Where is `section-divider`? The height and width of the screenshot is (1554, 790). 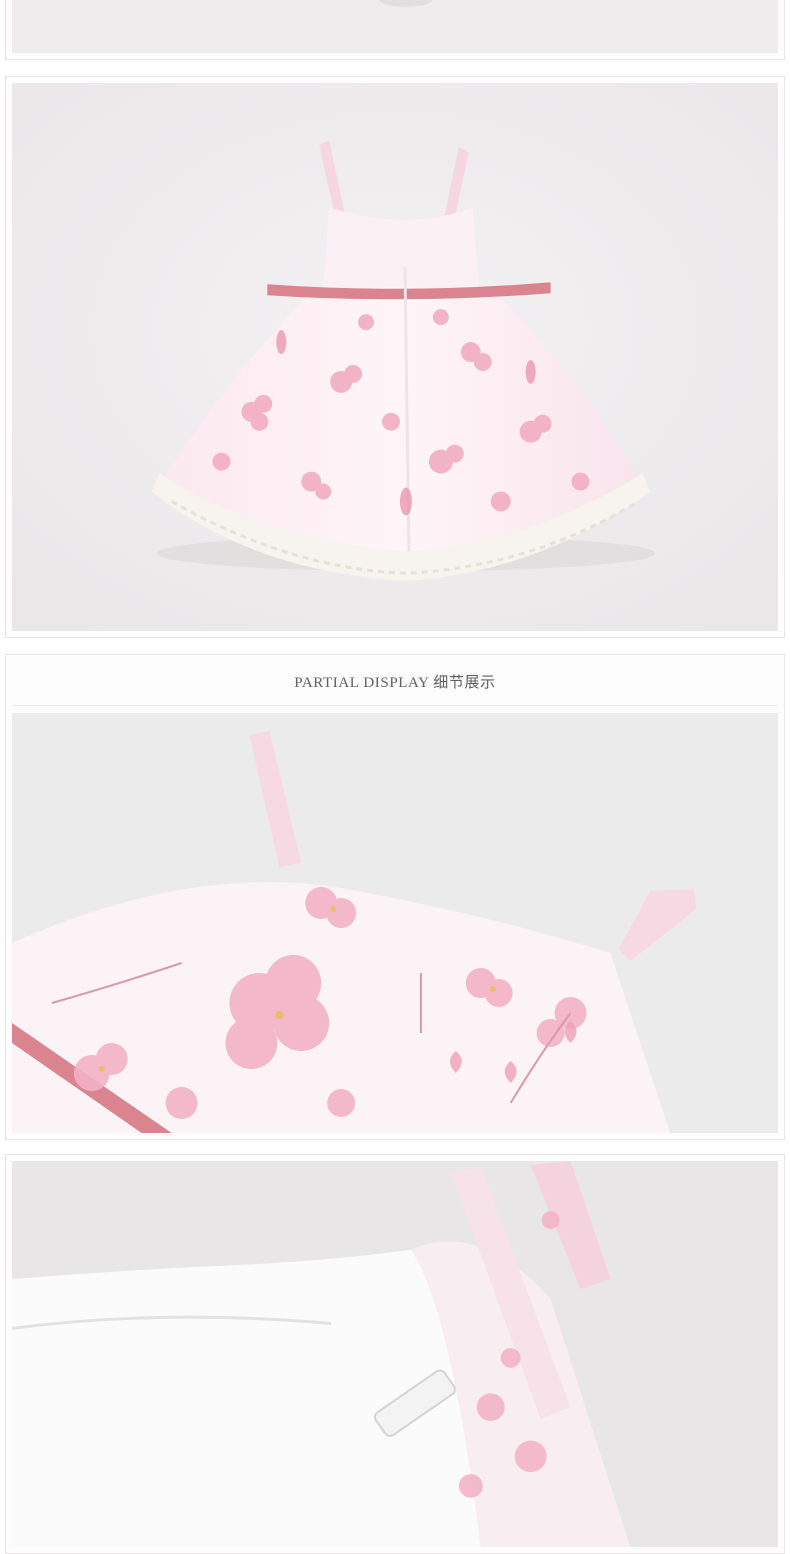
section-divider is located at coordinates (395, 705).